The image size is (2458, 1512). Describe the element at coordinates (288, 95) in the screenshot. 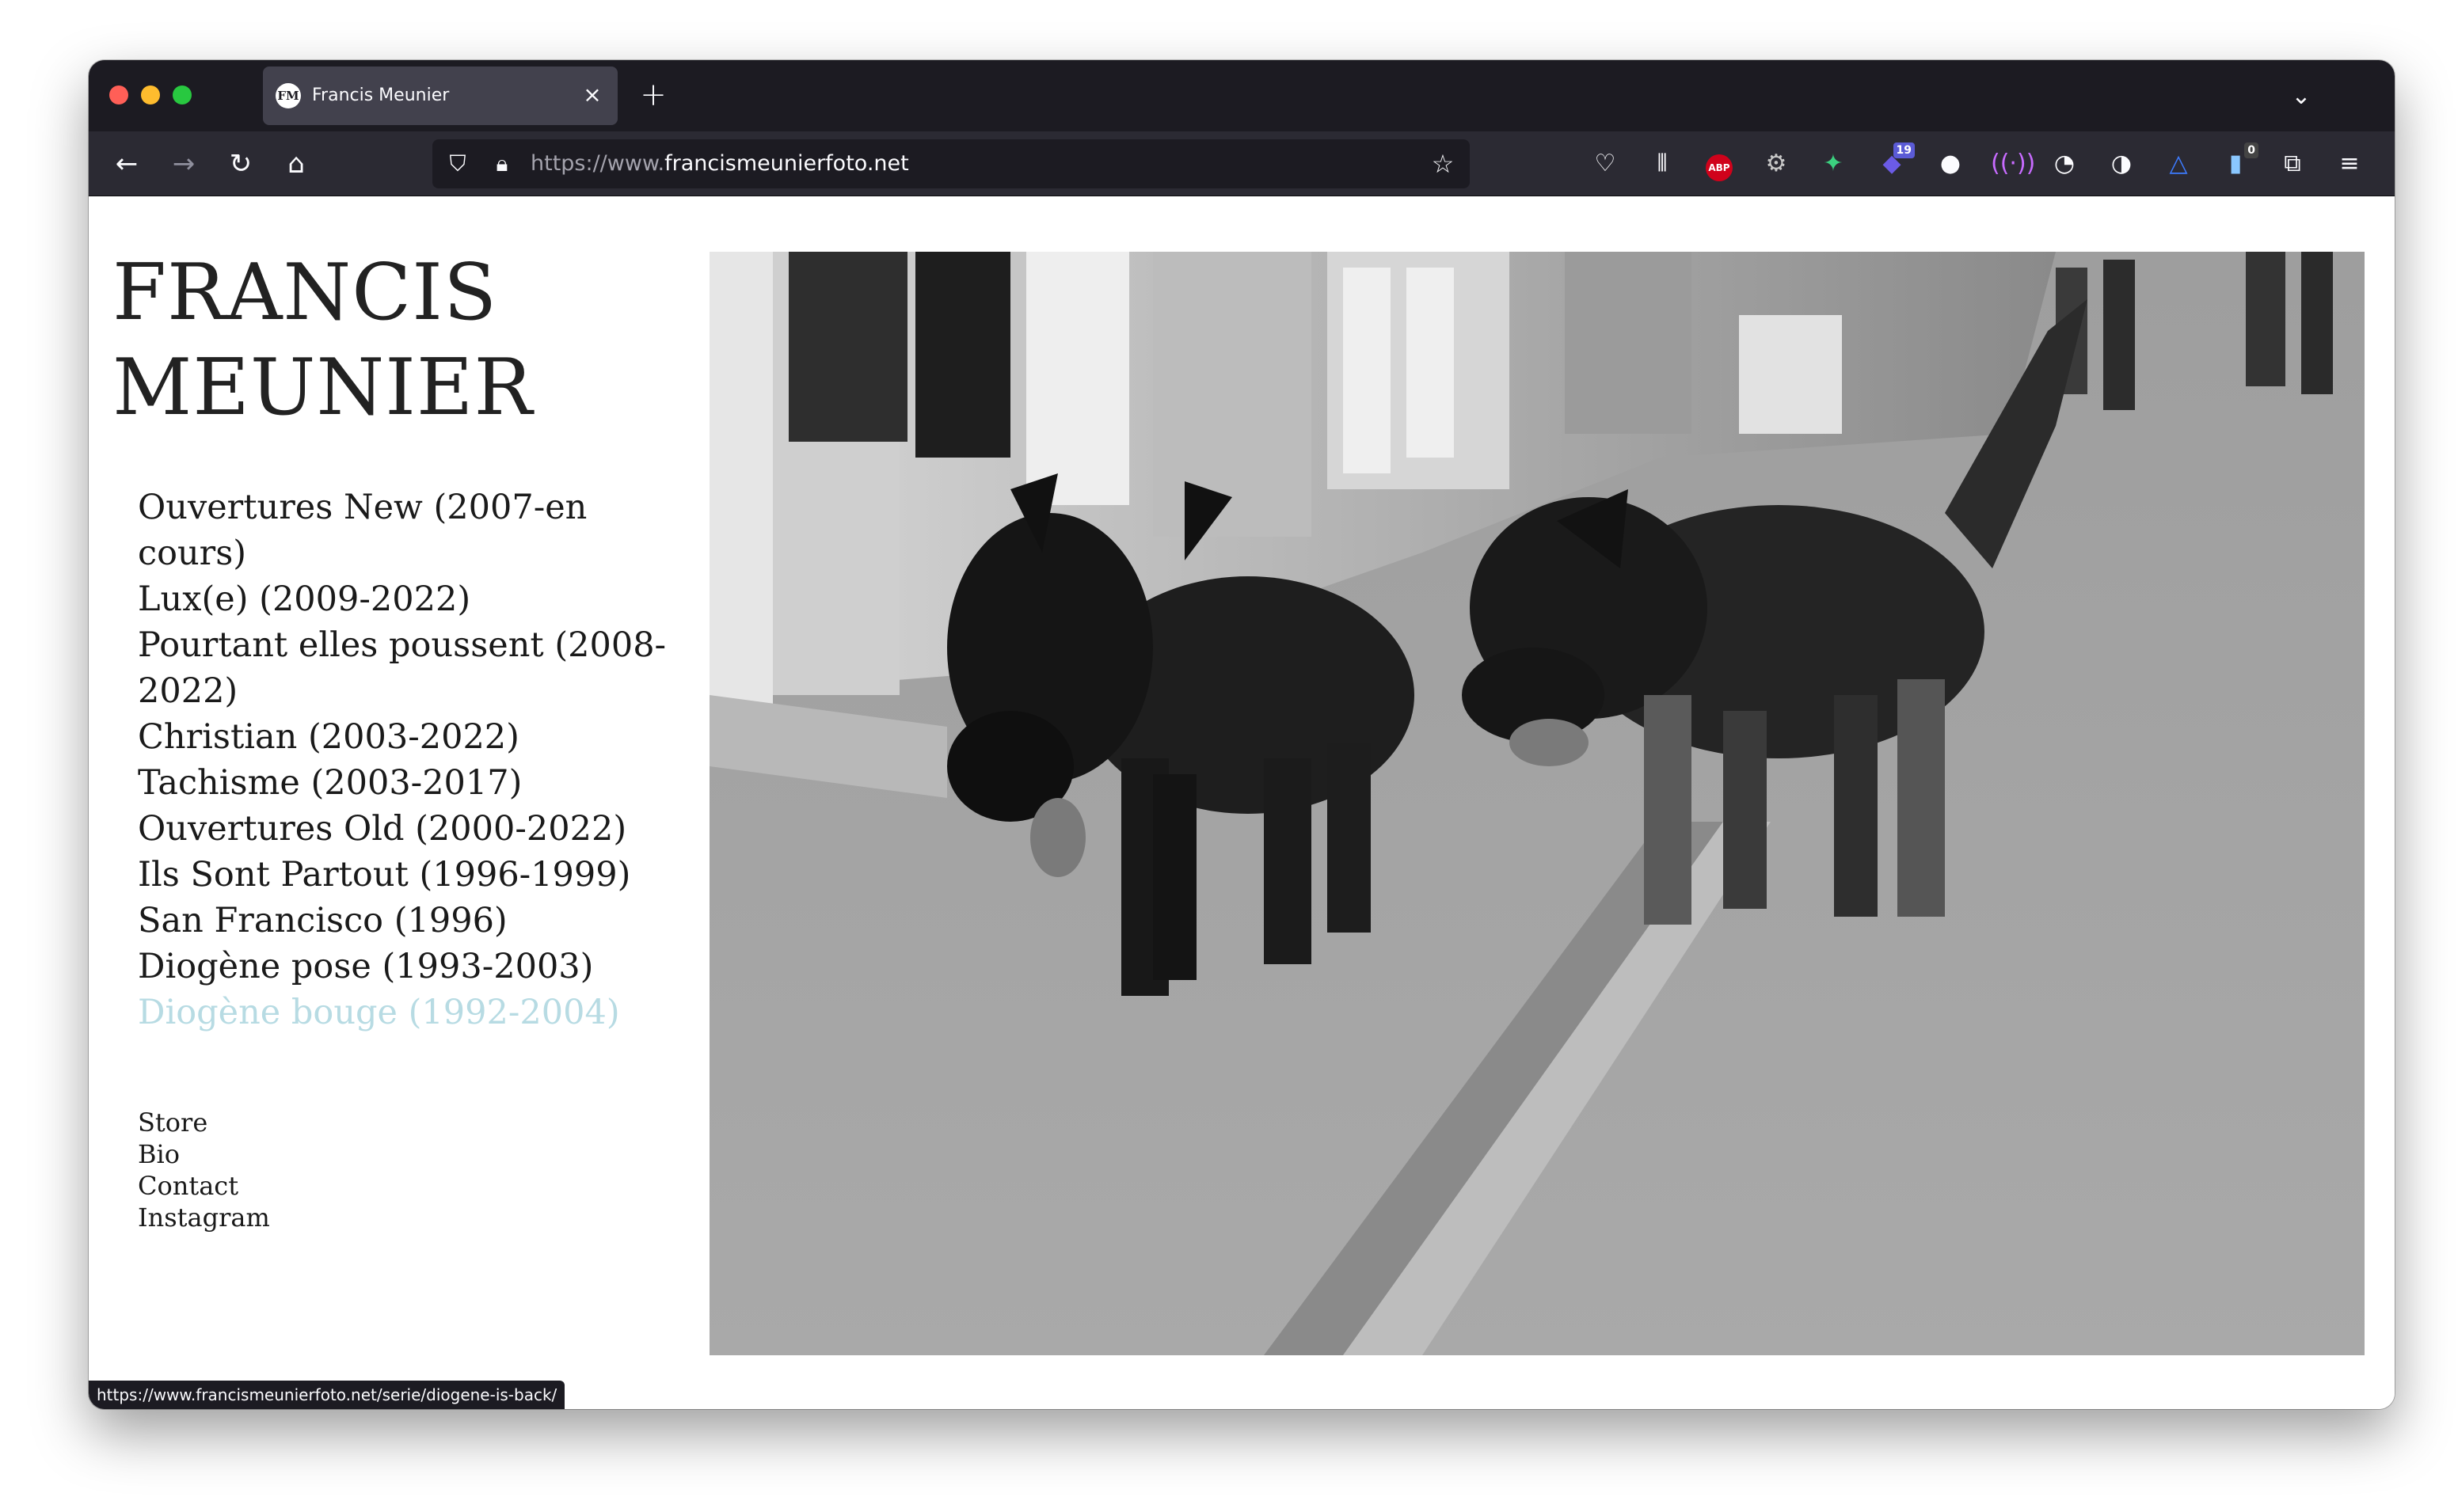

I see `favicon-icon: FM` at that location.